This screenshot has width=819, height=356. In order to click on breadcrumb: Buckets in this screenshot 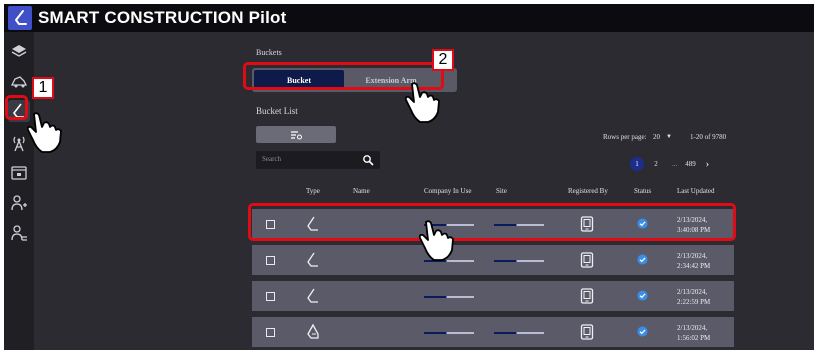, I will do `click(269, 52)`.